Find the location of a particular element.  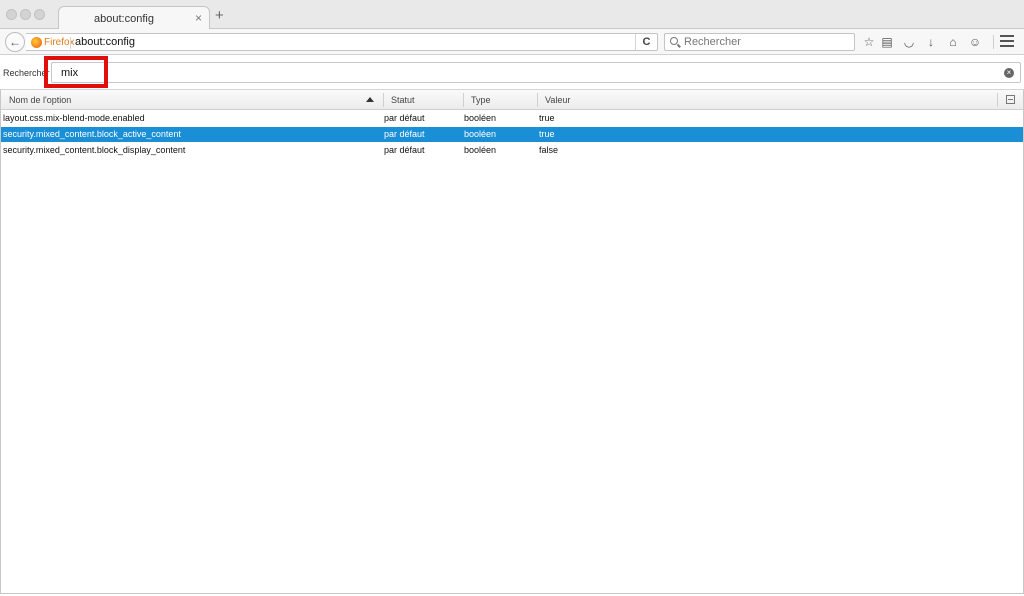

column-header-value: Valeur is located at coordinates (557, 100).